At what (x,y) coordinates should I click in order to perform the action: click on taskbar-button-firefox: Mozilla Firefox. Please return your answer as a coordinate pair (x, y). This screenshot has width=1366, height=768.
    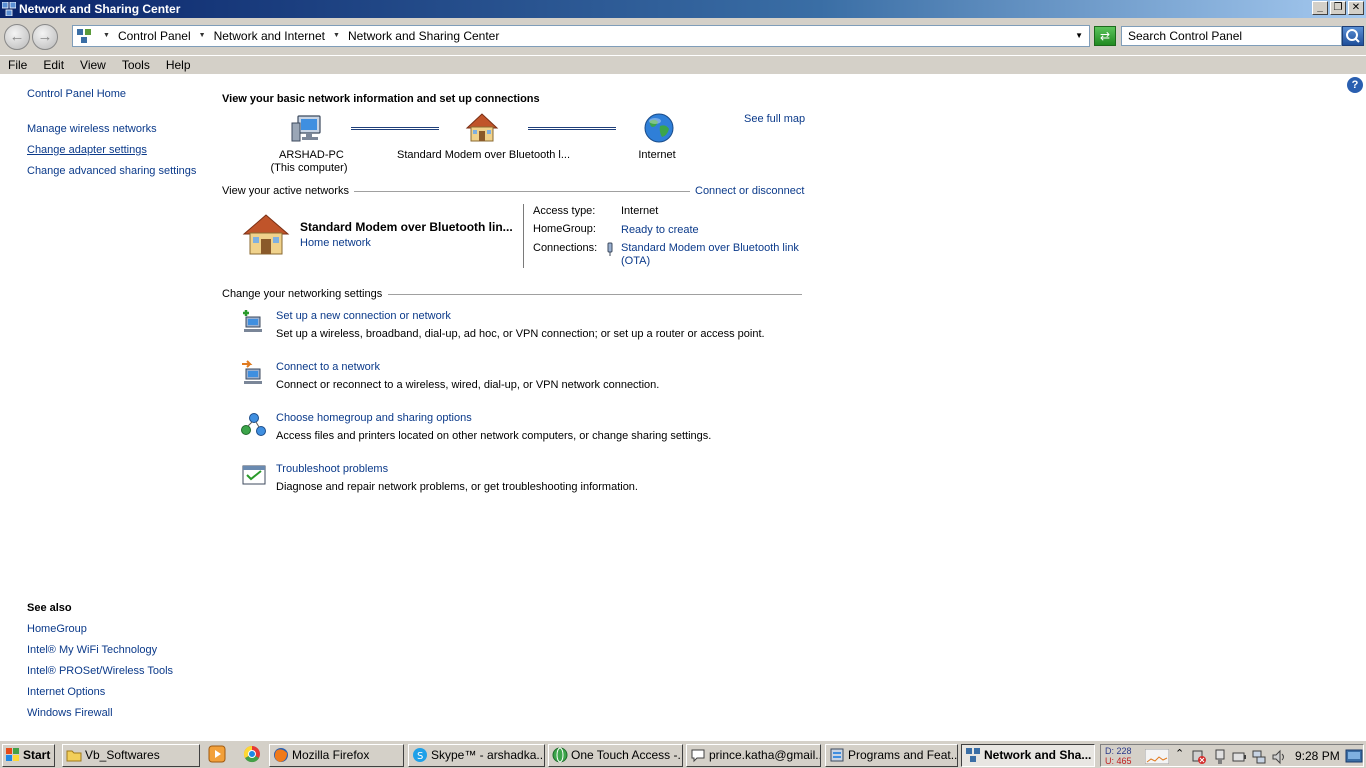
    Looking at the image, I should click on (336, 755).